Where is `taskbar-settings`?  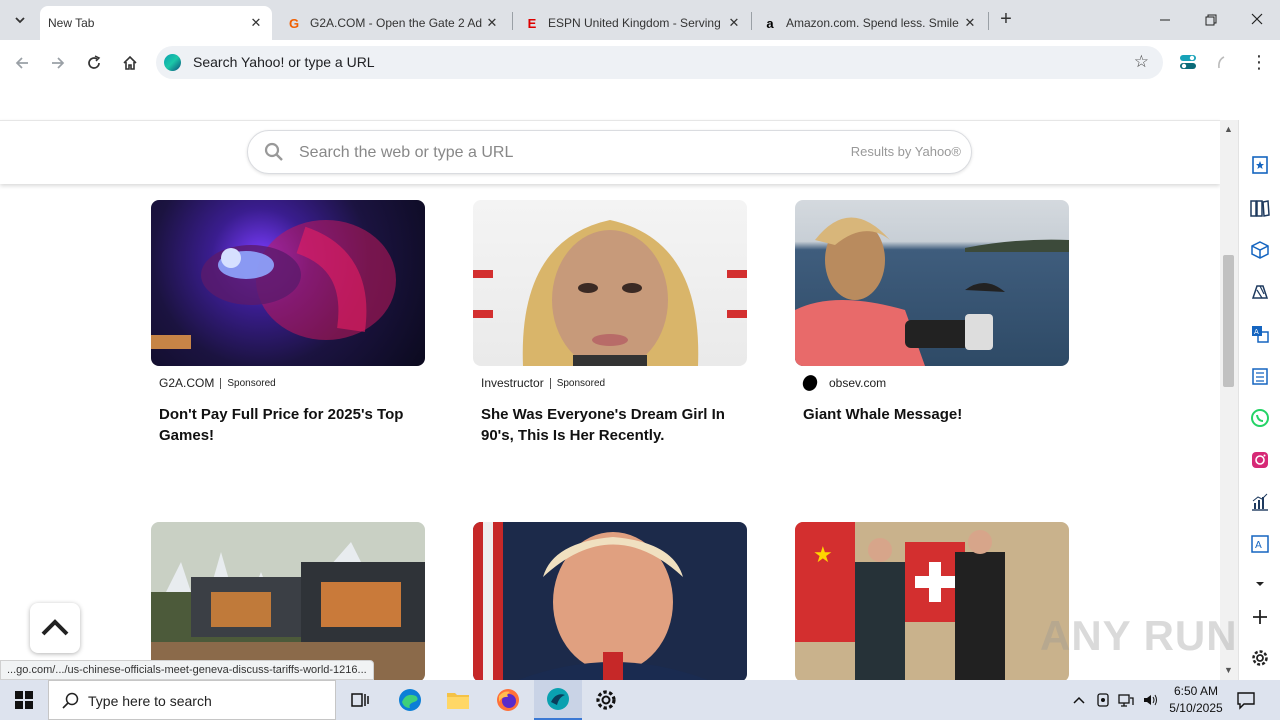 taskbar-settings is located at coordinates (606, 700).